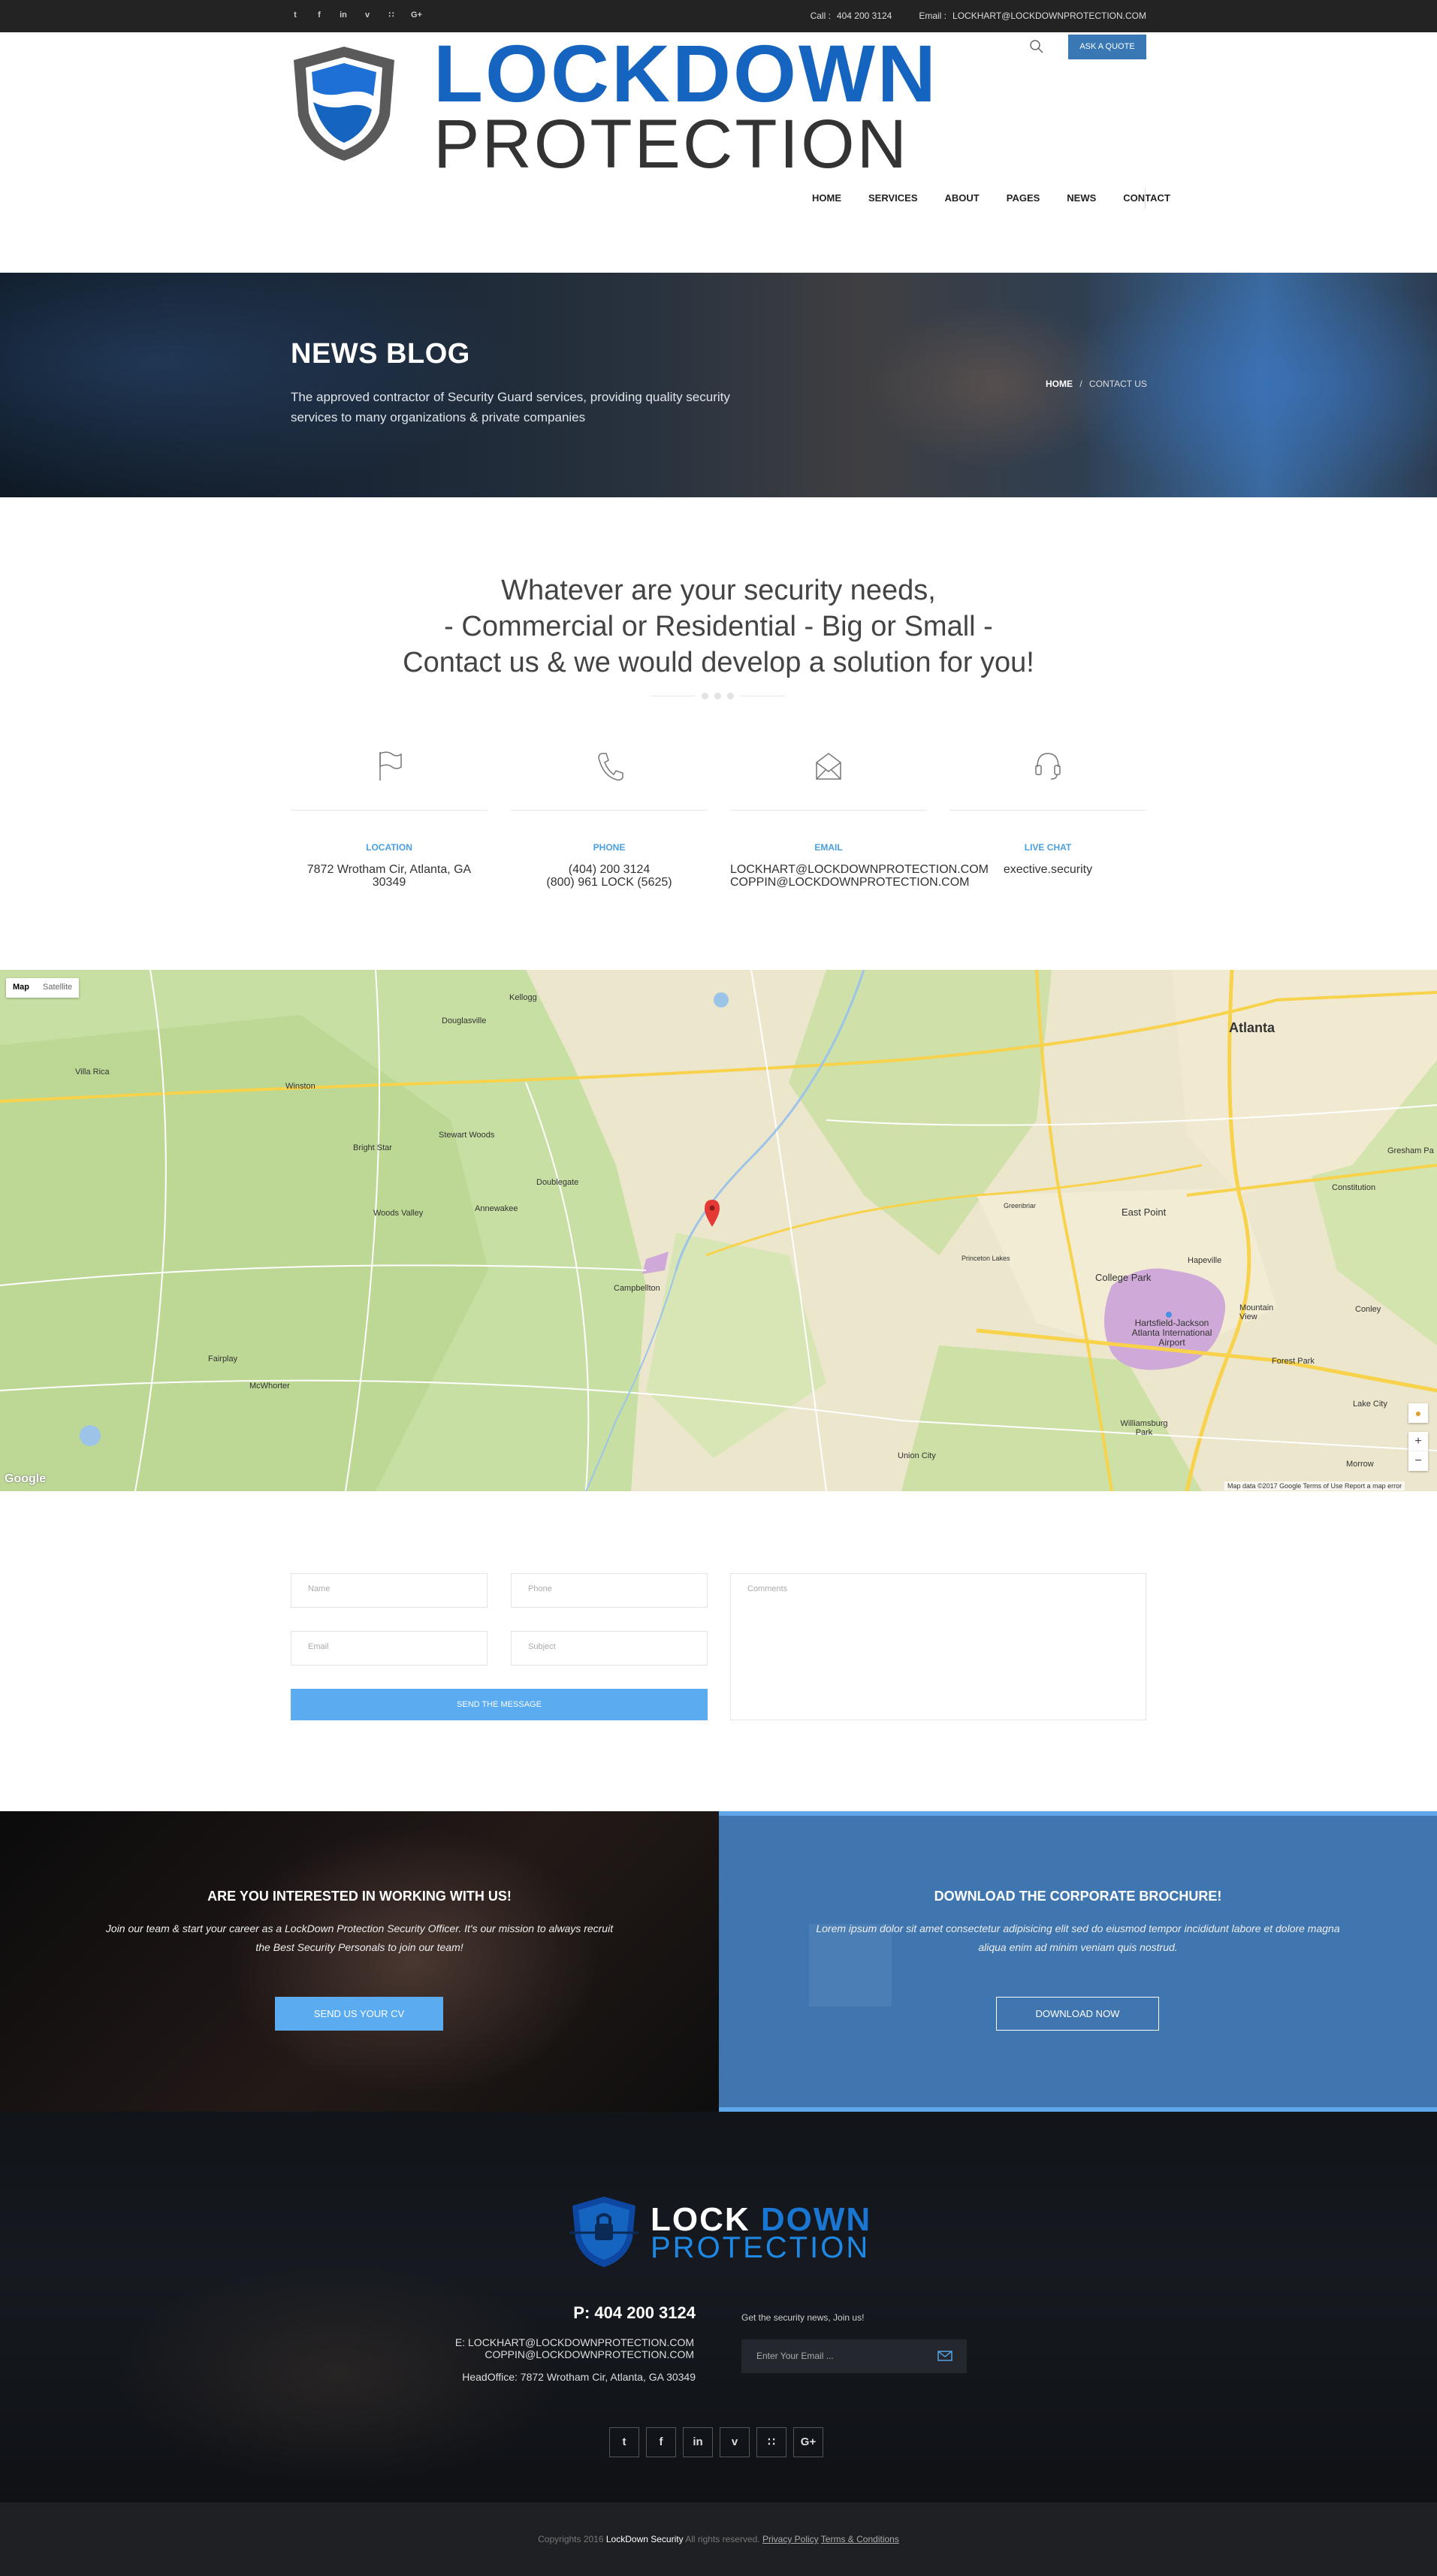 This screenshot has width=1437, height=2576. What do you see at coordinates (609, 882) in the screenshot?
I see `phone-line: (800) 961 LOCK (5625)` at bounding box center [609, 882].